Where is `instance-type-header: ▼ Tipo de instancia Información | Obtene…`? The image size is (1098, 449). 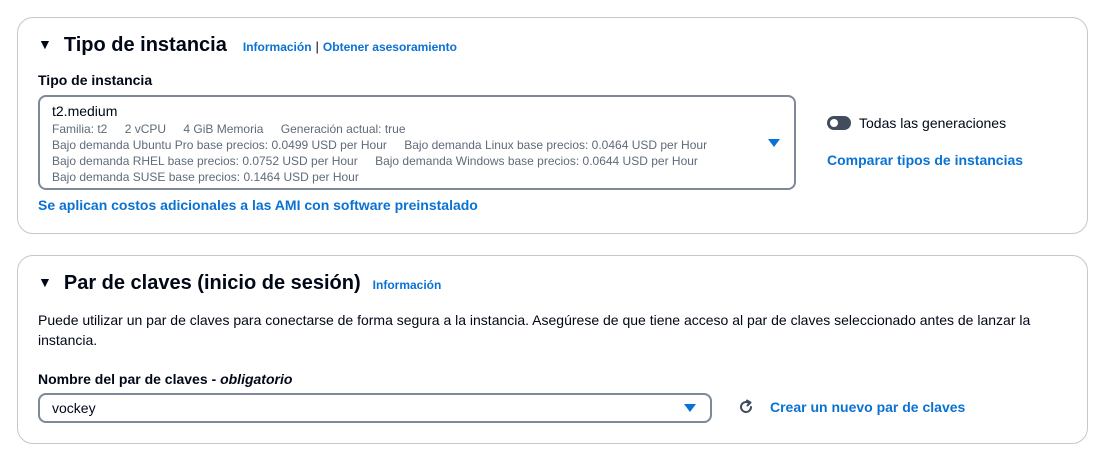 instance-type-header: ▼ Tipo de instancia Información | Obtene… is located at coordinates (247, 45).